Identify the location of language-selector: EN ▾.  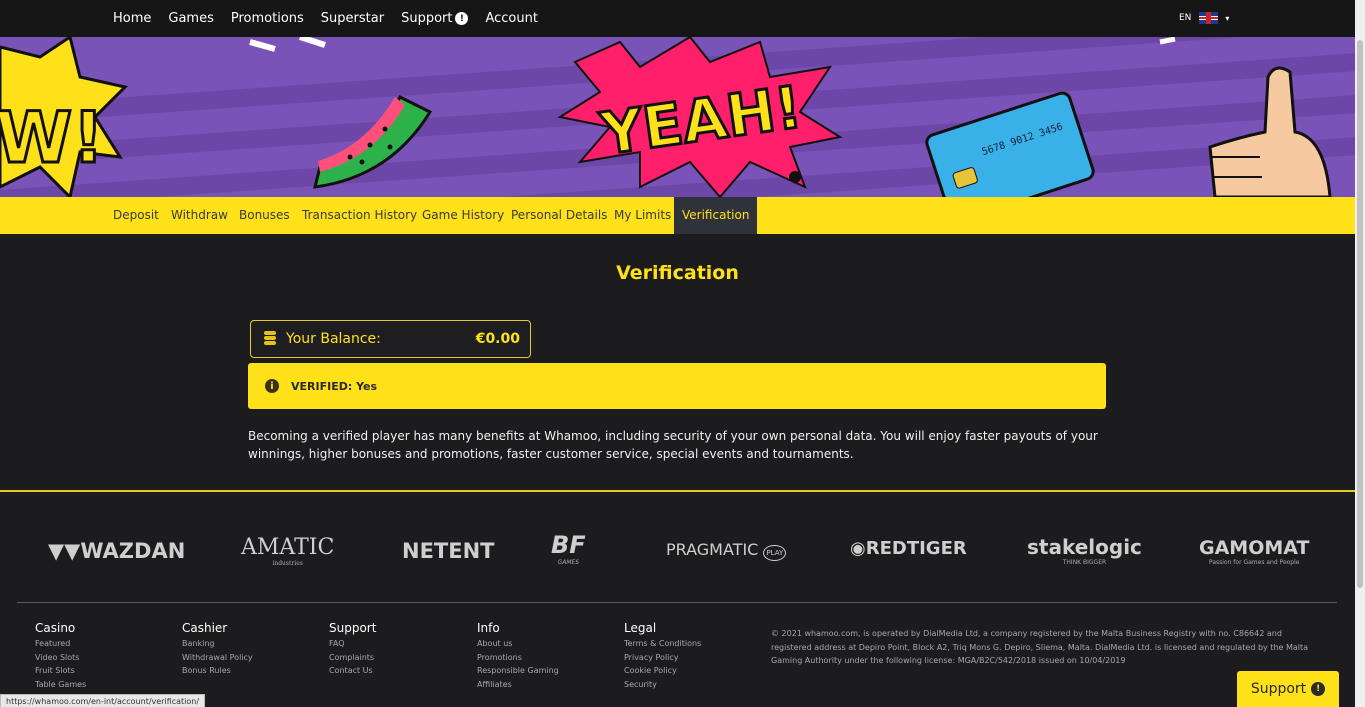
(1204, 18).